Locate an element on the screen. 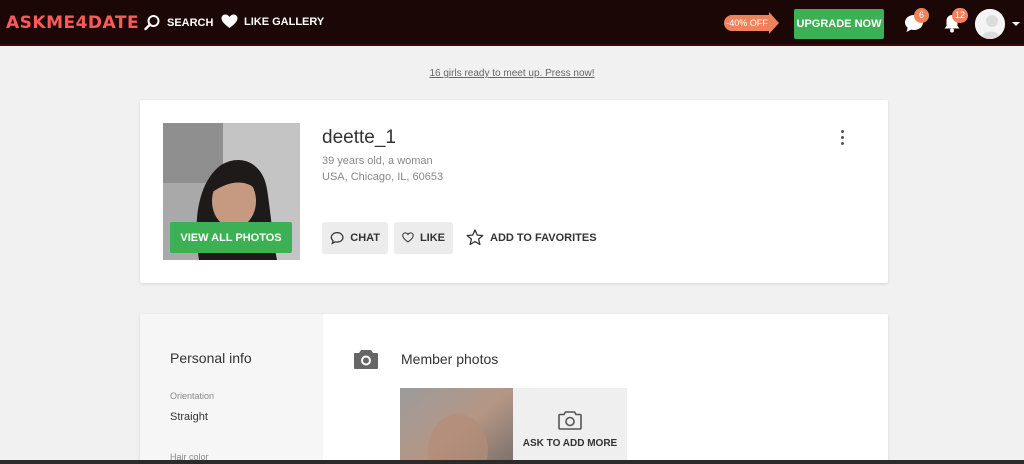 Image resolution: width=1024 pixels, height=464 pixels. profile-photo: VIEW ALL PHOTOS is located at coordinates (231, 191).